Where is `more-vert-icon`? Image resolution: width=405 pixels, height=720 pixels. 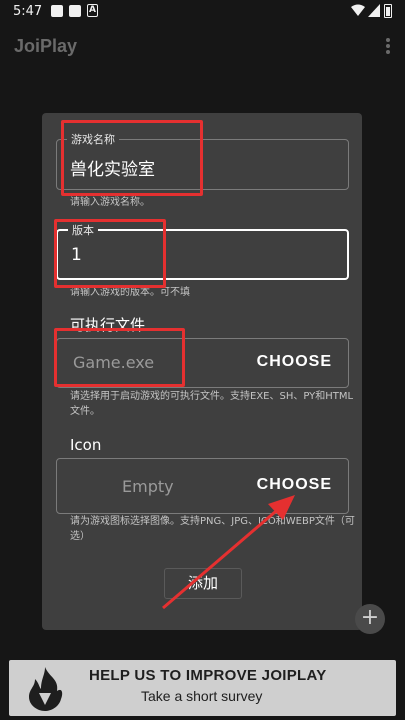
more-vert-icon is located at coordinates (388, 47).